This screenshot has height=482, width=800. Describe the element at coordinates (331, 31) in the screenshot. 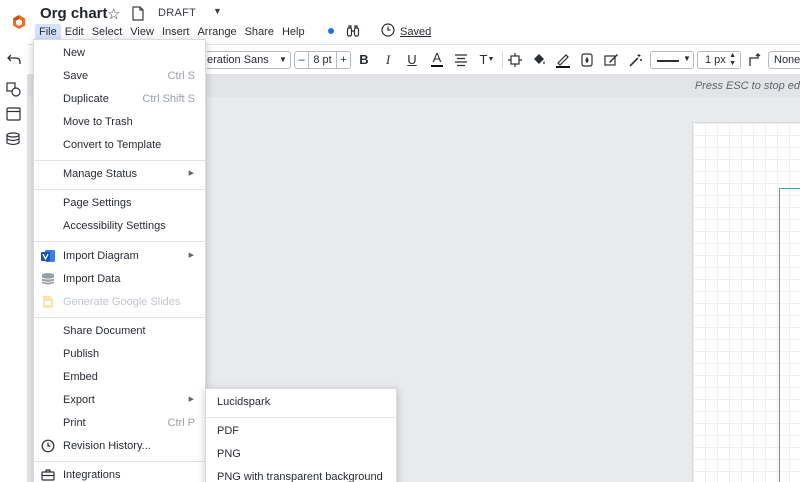

I see `help-notification-dot` at that location.